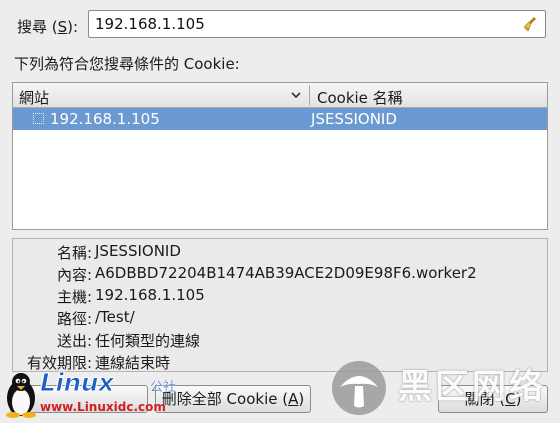  I want to click on list-header: 網站 Cookie 名稱, so click(280, 95).